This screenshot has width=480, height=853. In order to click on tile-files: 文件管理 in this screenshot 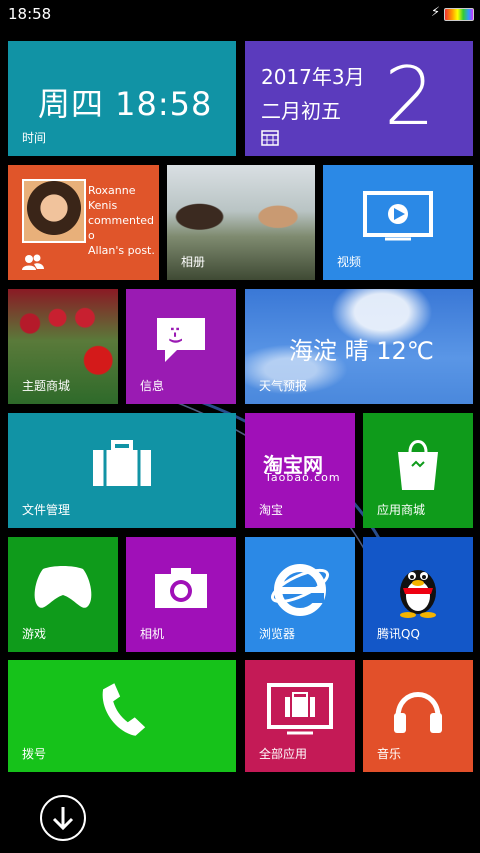, I will do `click(122, 470)`.